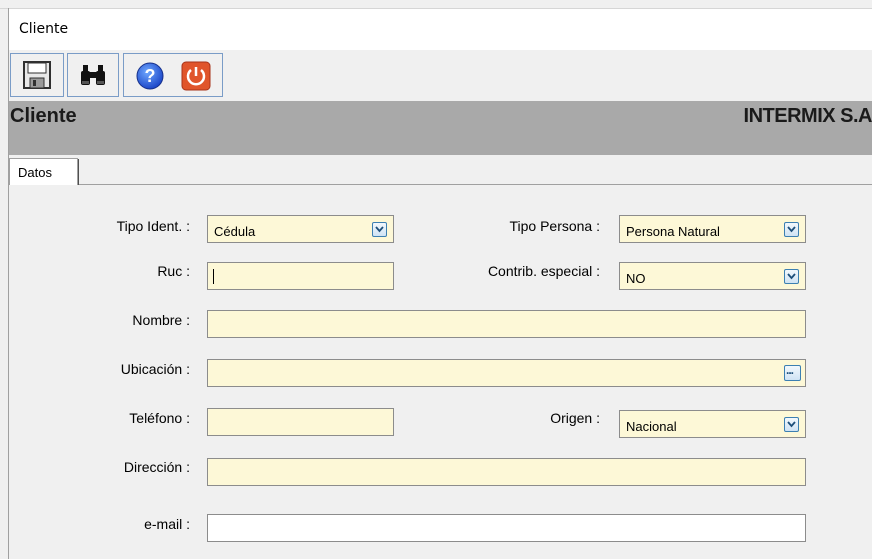  What do you see at coordinates (43, 116) in the screenshot?
I see `form-title: Cliente` at bounding box center [43, 116].